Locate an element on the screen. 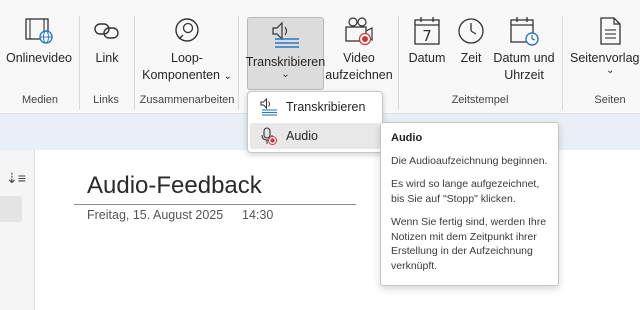  menu-item-transcribe: Transkribieren is located at coordinates (315, 107).